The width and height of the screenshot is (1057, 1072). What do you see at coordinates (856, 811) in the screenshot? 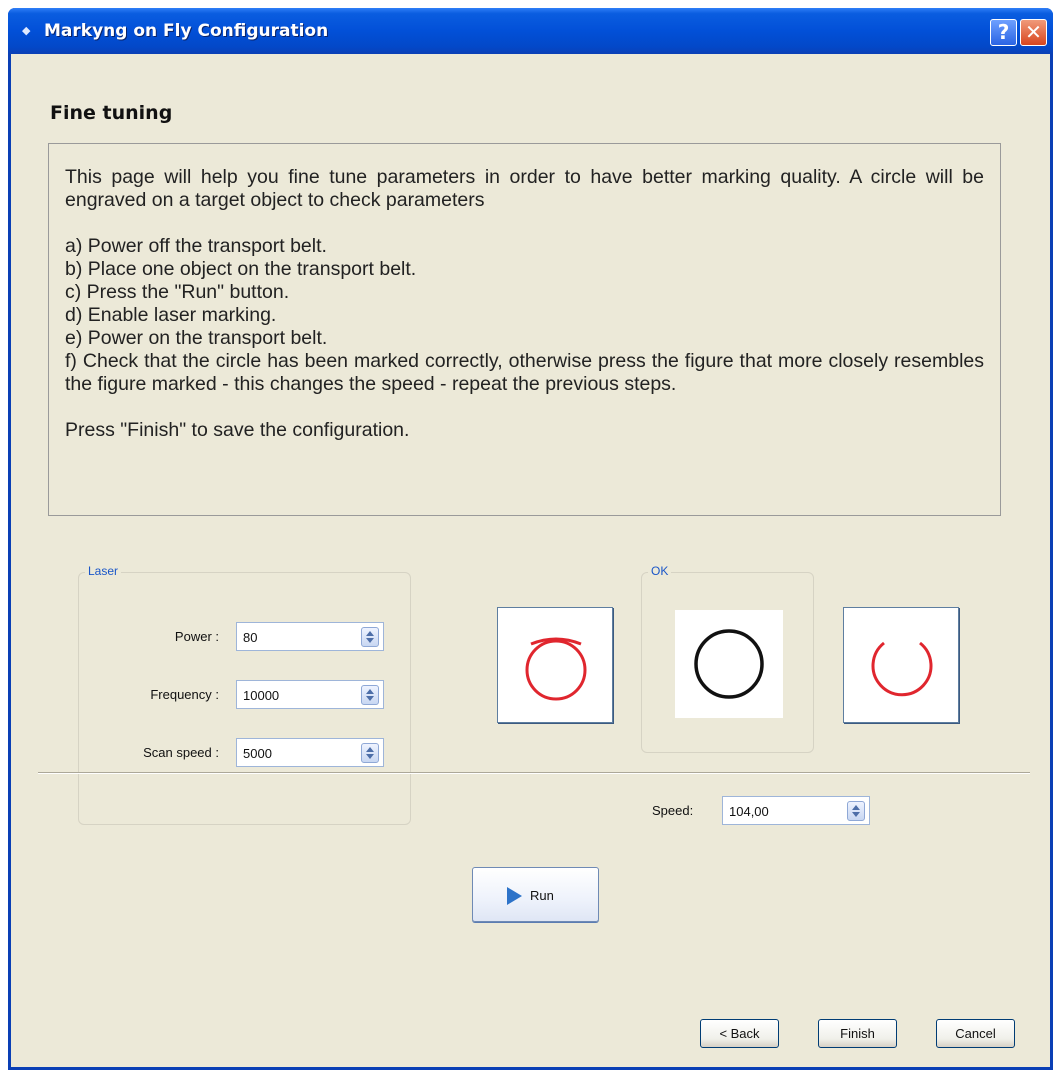
I see `speed-spin-arrows` at bounding box center [856, 811].